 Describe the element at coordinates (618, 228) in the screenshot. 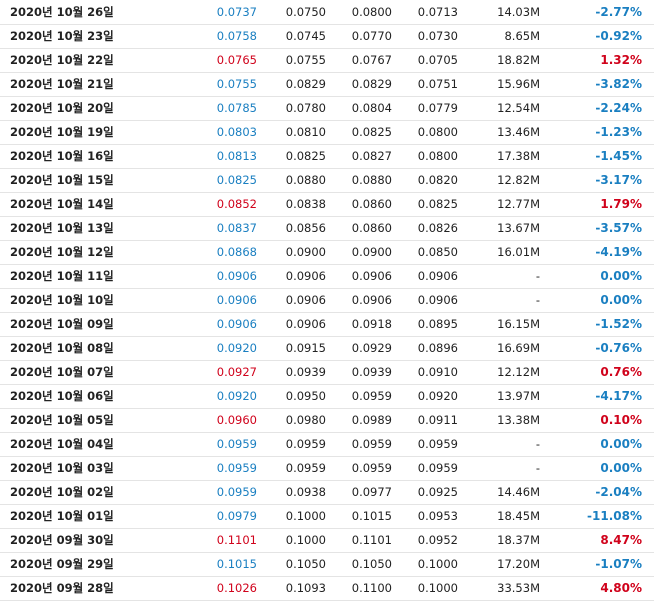

I see `change-percent-cell: -3.57%` at that location.